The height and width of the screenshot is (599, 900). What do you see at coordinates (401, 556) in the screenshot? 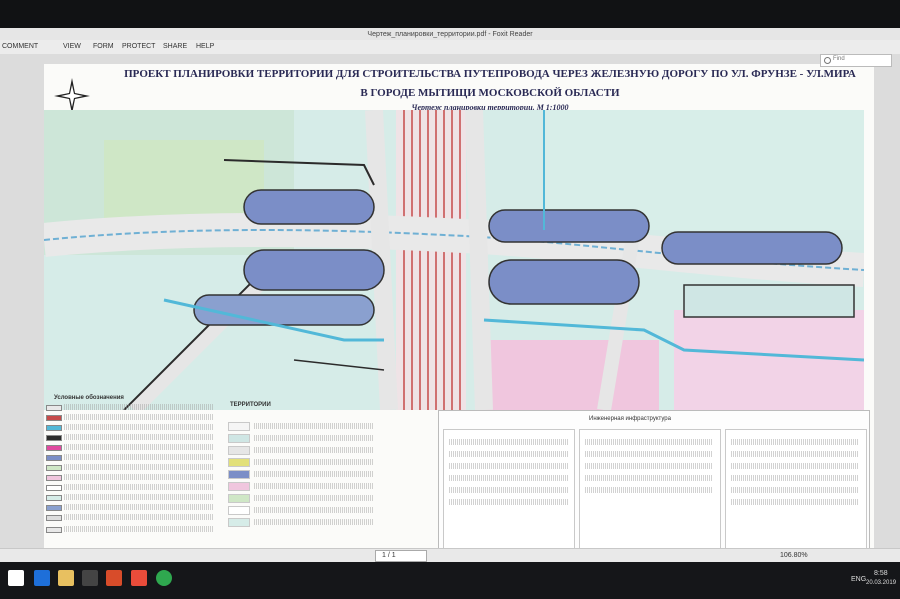
I see `page-number-field: 1 / 1` at bounding box center [401, 556].